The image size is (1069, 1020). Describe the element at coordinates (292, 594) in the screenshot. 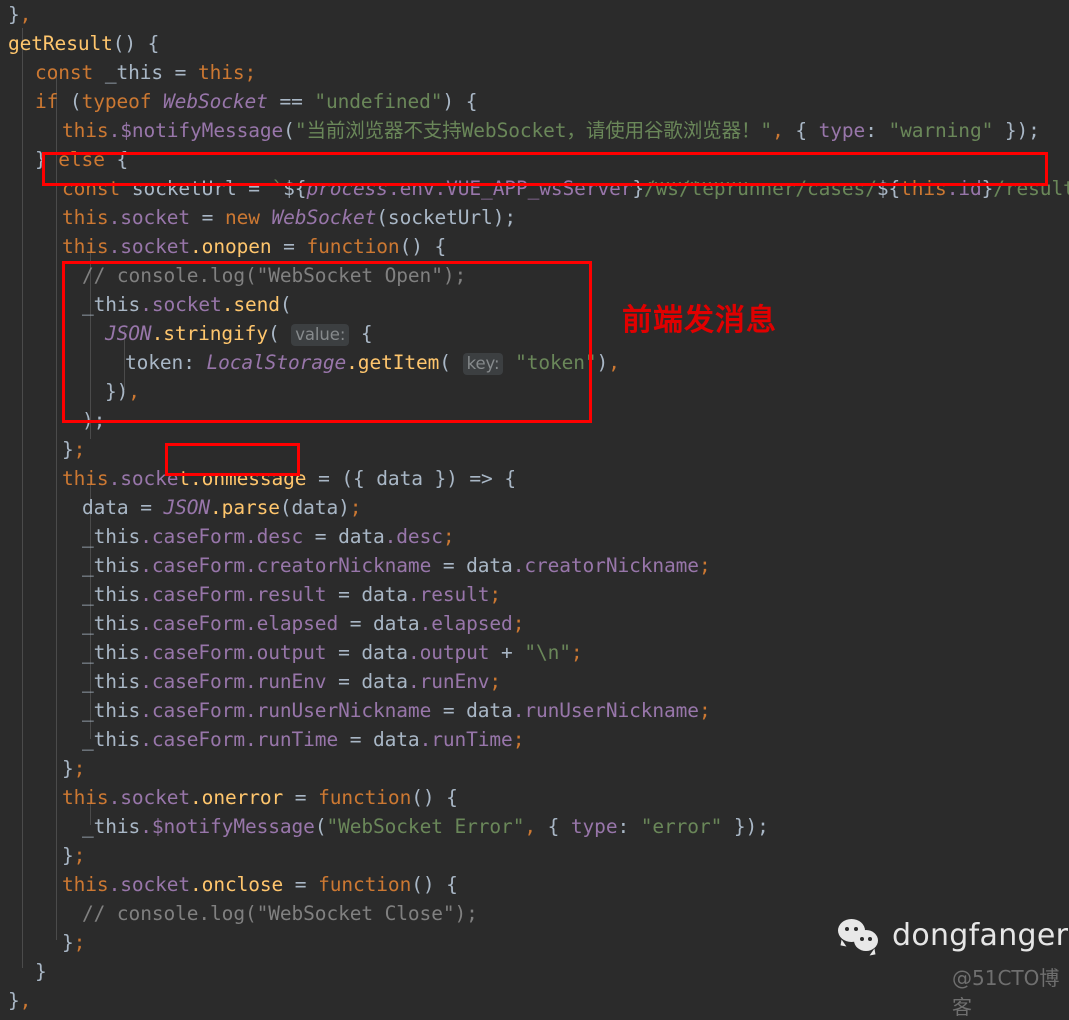

I see `code-line: _this.caseForm.result = data.result;` at that location.